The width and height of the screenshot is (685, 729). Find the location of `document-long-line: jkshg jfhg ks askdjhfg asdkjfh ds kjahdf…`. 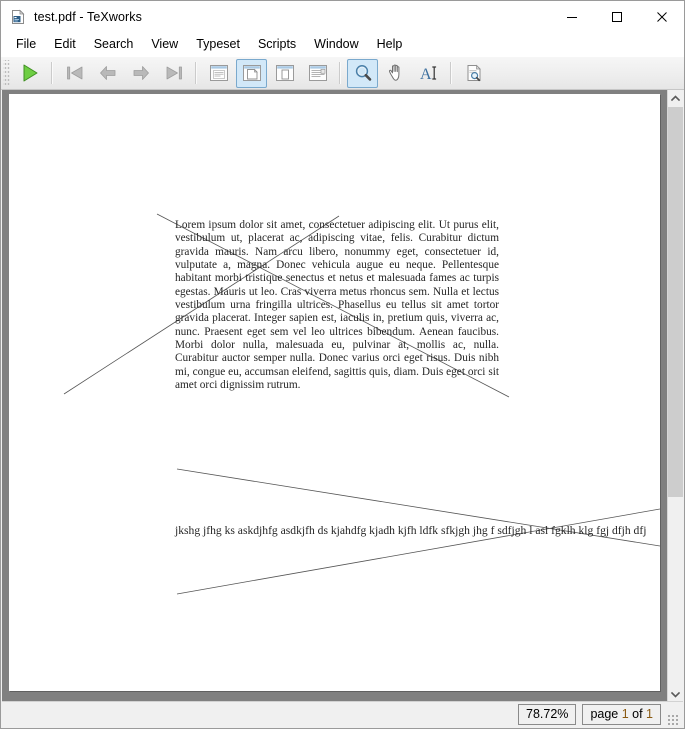

document-long-line: jkshg jfhg ks askdjhfg asdkjfh ds kjahdf… is located at coordinates (411, 530).